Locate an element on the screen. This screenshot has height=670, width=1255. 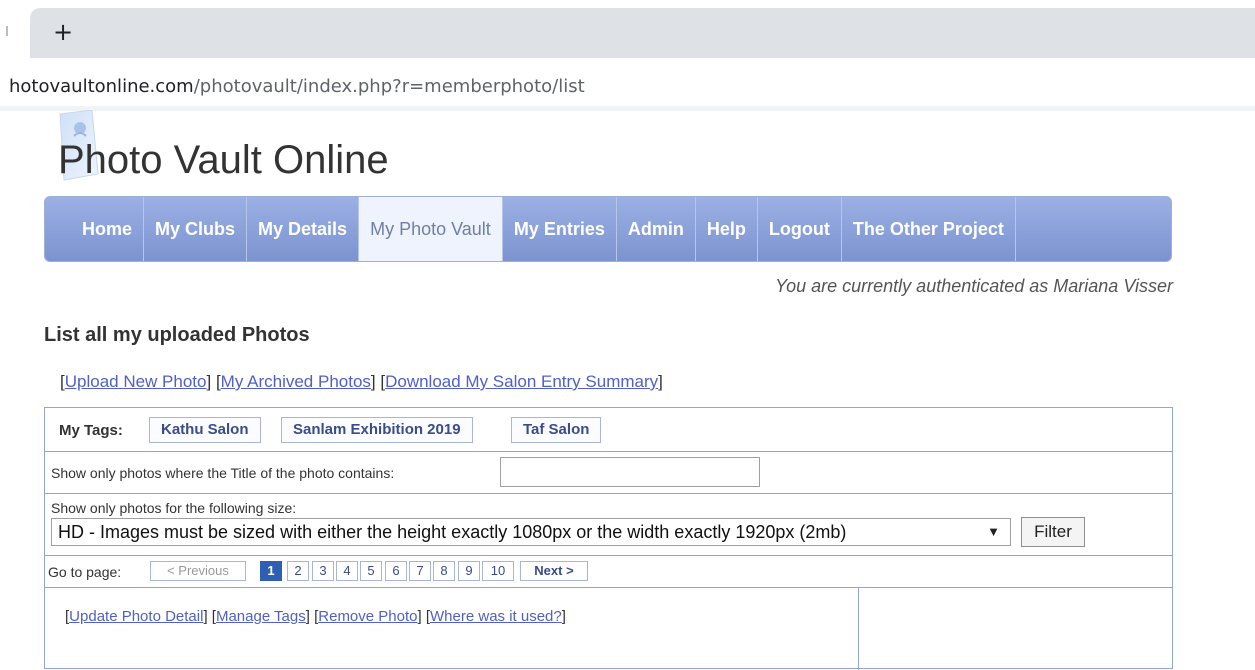
browser-edge is located at coordinates (627, 108).